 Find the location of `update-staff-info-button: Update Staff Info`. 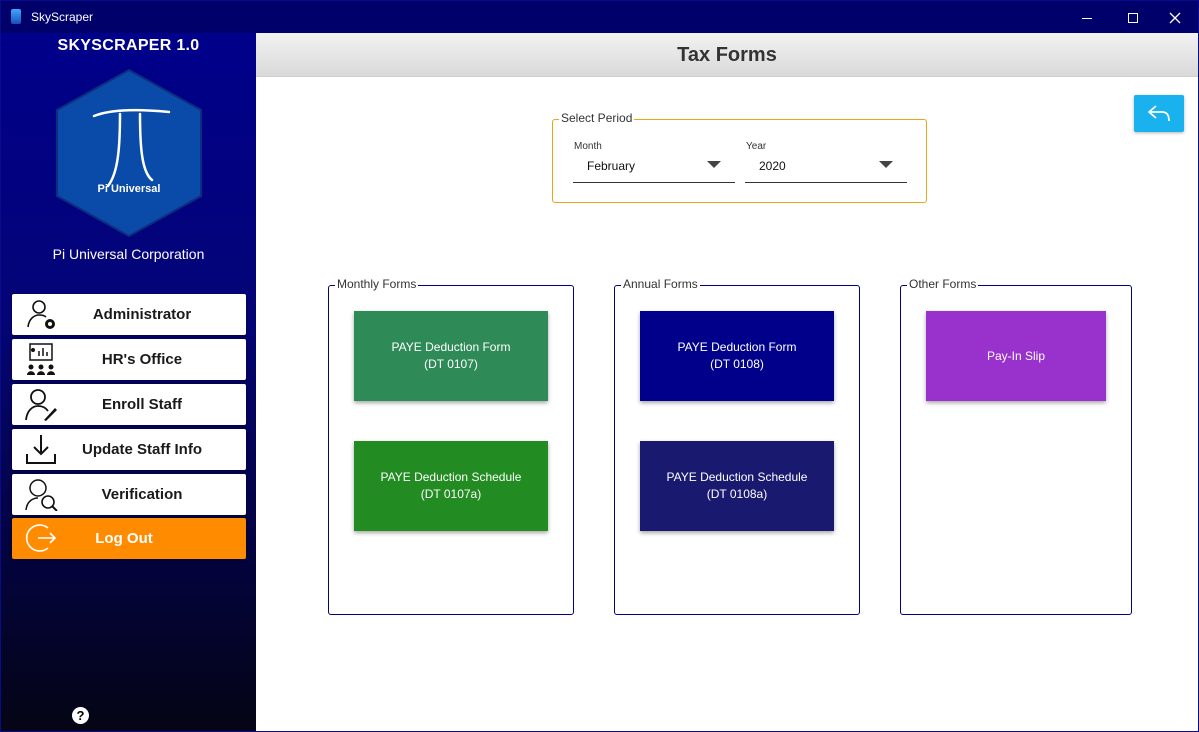

update-staff-info-button: Update Staff Info is located at coordinates (129, 449).